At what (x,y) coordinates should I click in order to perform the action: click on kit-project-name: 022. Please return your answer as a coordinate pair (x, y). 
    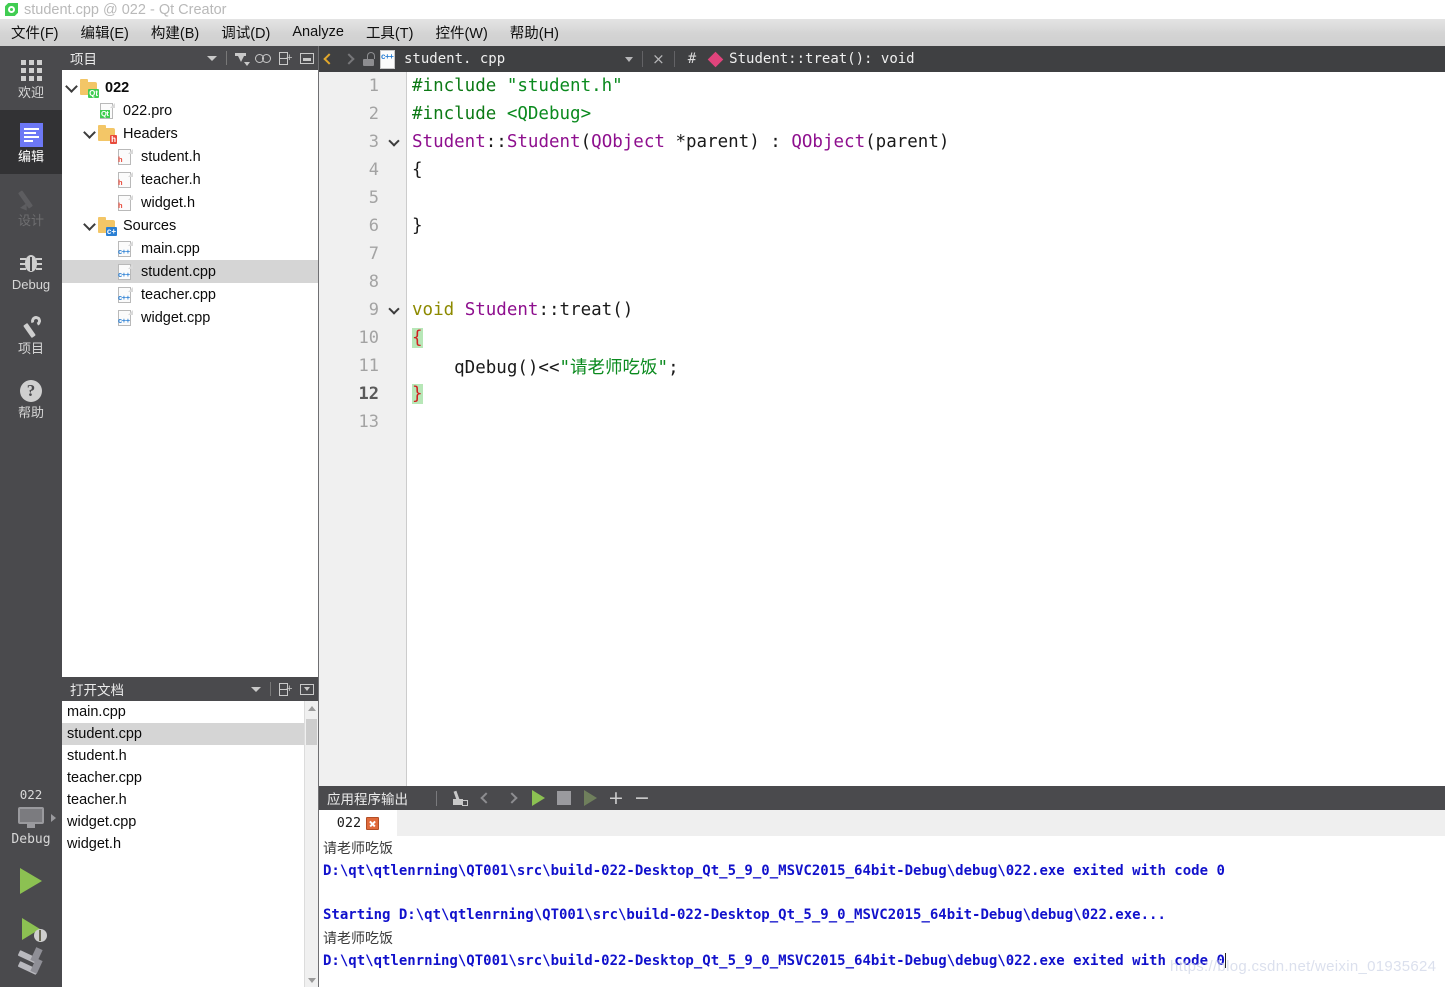
    Looking at the image, I should click on (31, 794).